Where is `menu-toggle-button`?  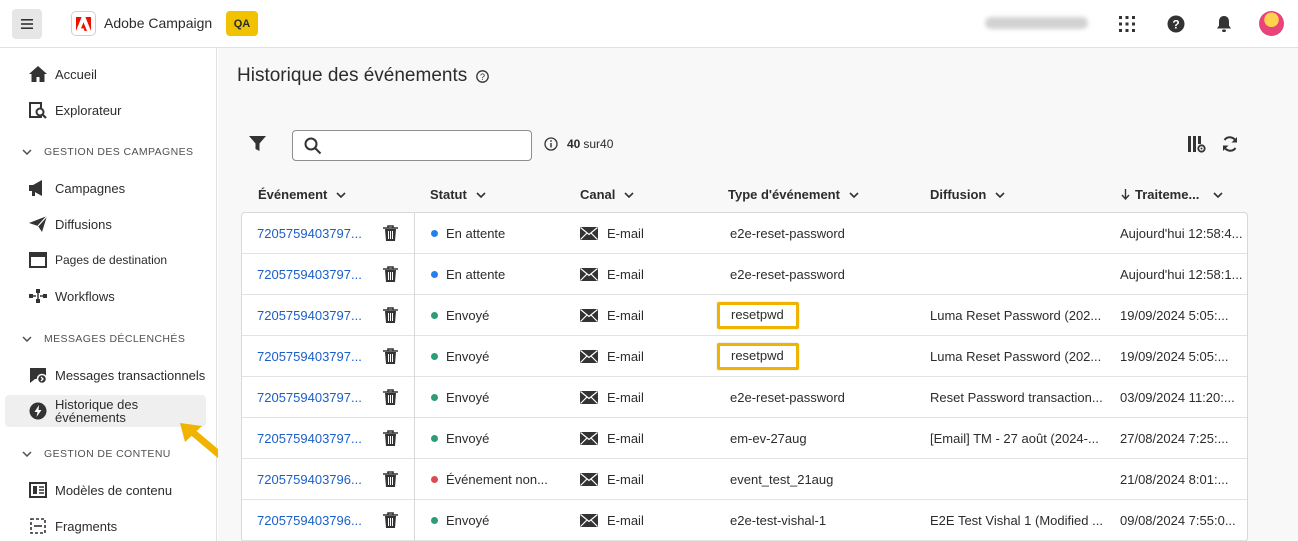
menu-toggle-button is located at coordinates (27, 24).